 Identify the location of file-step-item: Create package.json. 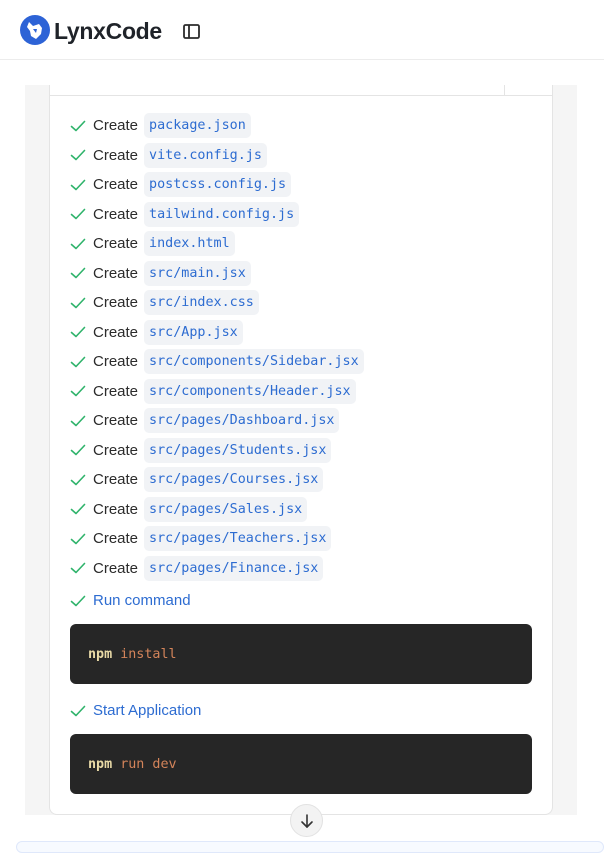
(217, 126).